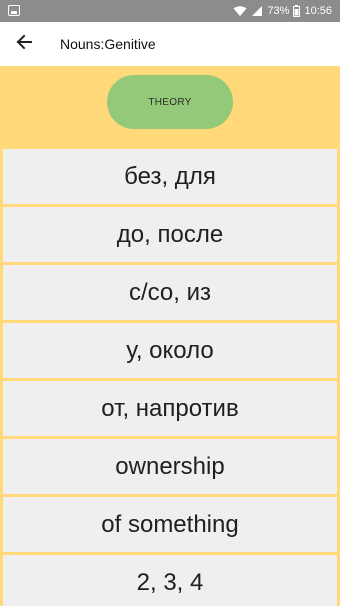 The width and height of the screenshot is (340, 606). I want to click on page-title: Nouns:Genitive, so click(108, 44).